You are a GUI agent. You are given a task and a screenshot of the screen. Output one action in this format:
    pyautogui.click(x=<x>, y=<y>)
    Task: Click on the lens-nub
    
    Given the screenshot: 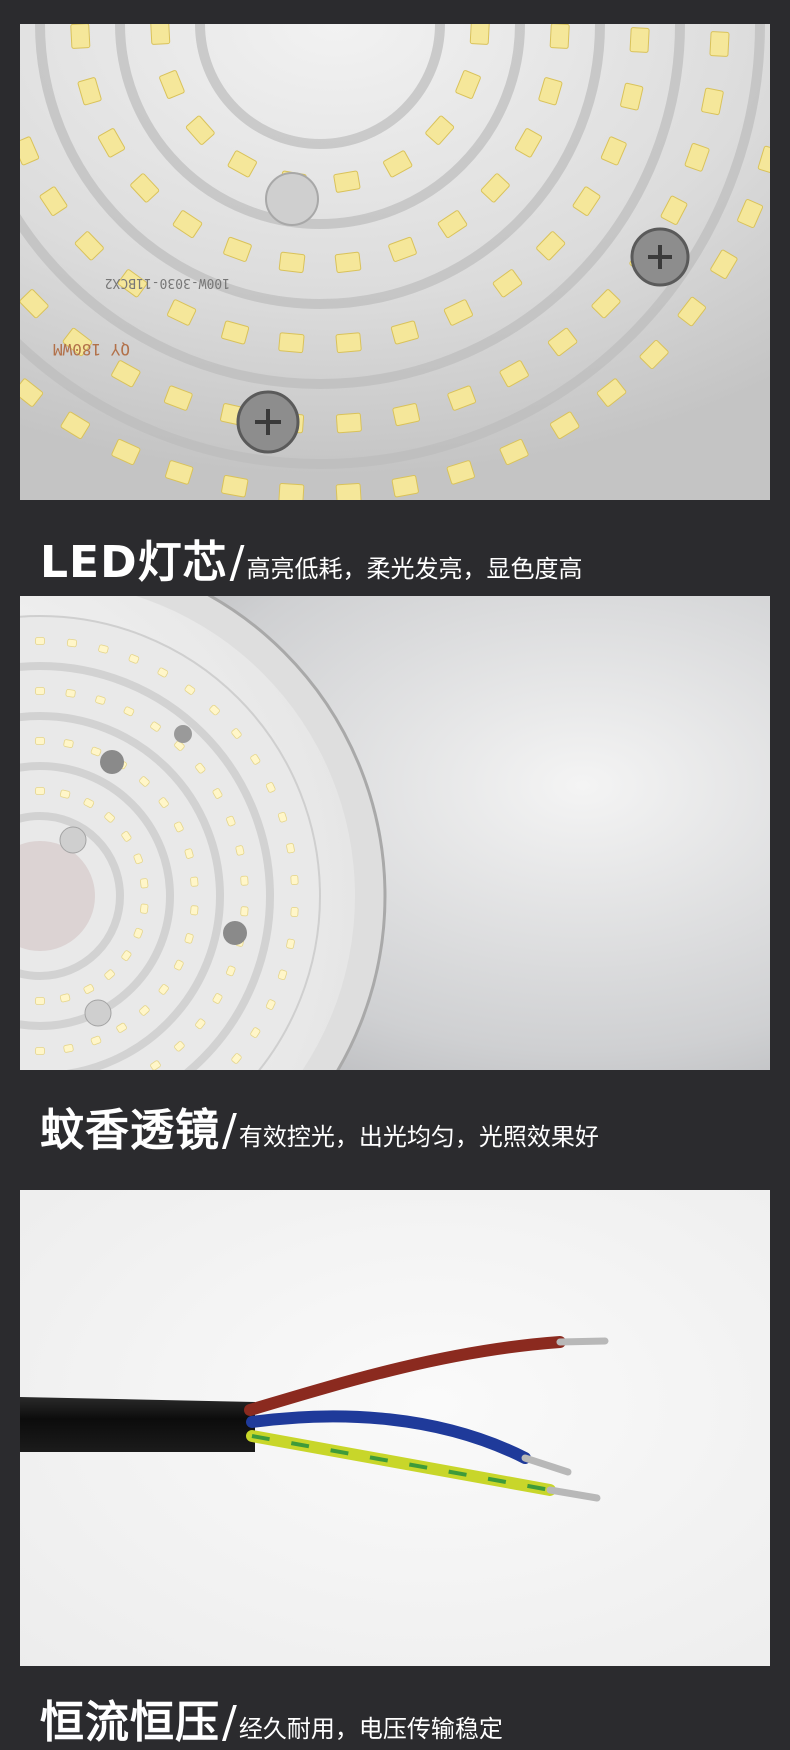 What is the action you would take?
    pyautogui.click(x=292, y=199)
    